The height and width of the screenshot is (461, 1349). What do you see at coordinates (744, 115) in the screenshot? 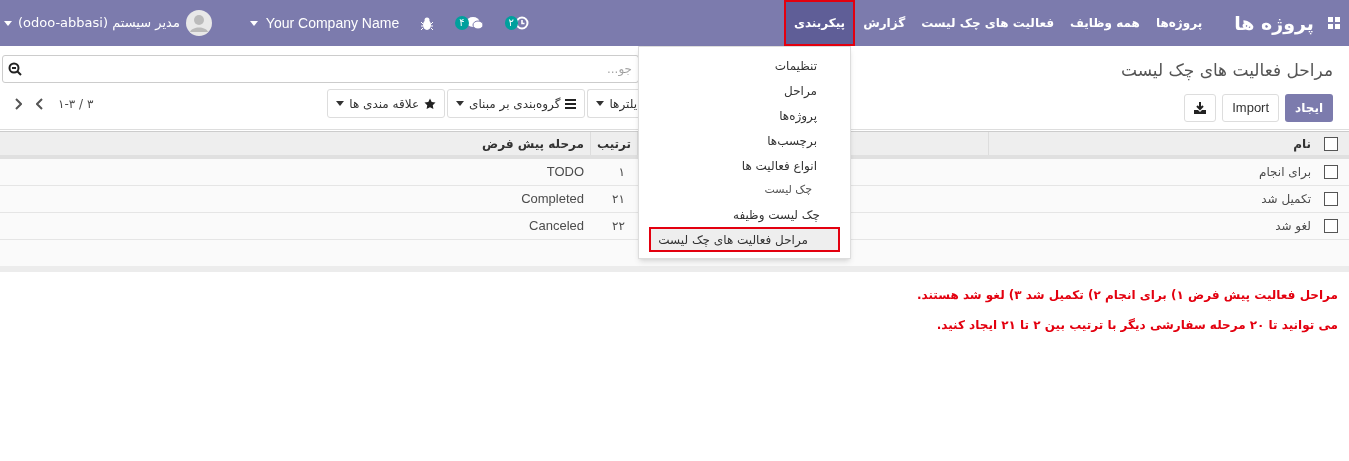
I see `dropdown-menu-item: پروژه‌ها` at bounding box center [744, 115].